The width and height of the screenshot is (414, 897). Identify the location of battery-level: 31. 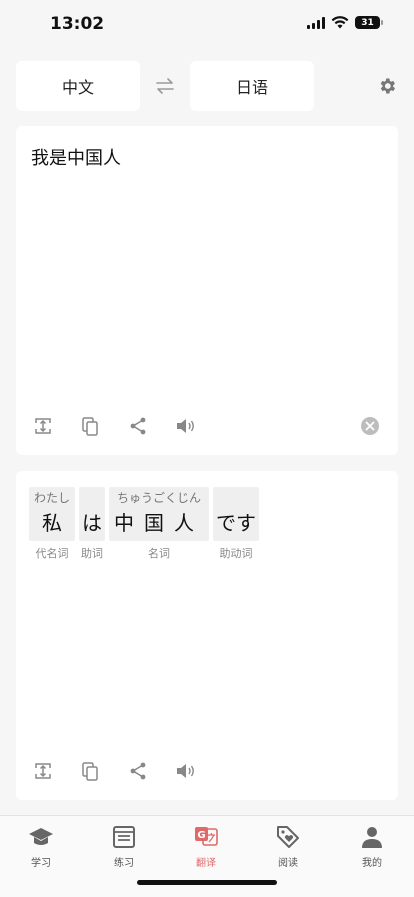
(367, 22).